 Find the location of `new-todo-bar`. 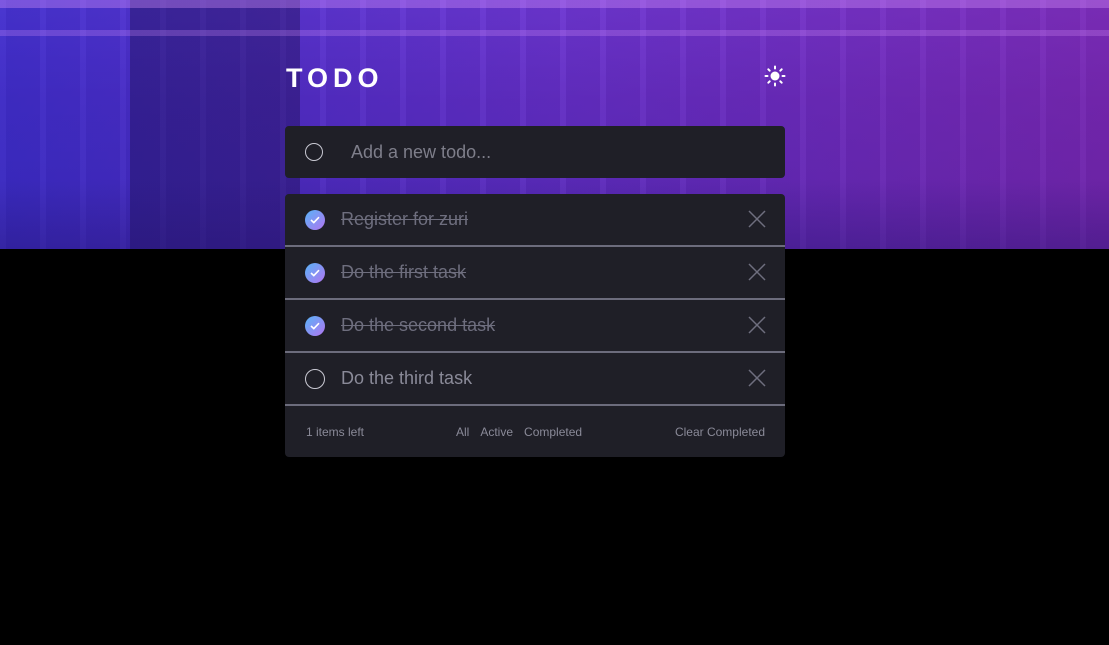

new-todo-bar is located at coordinates (535, 152).